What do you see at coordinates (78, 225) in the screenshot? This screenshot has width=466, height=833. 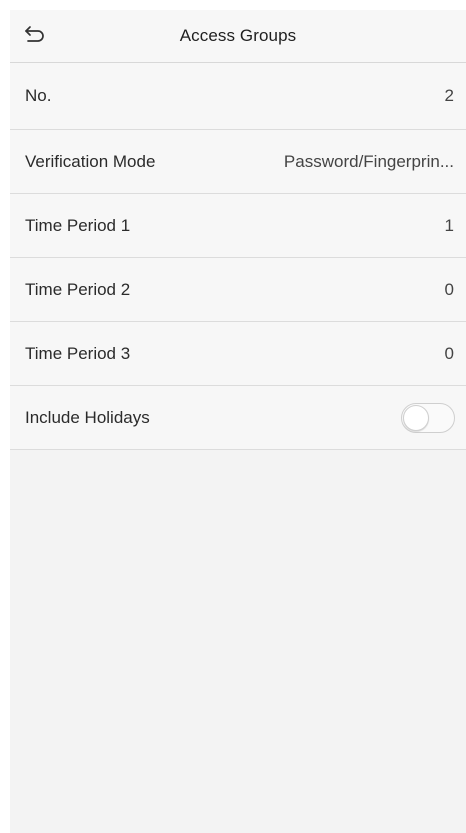 I see `row-label: Time Period 1` at bounding box center [78, 225].